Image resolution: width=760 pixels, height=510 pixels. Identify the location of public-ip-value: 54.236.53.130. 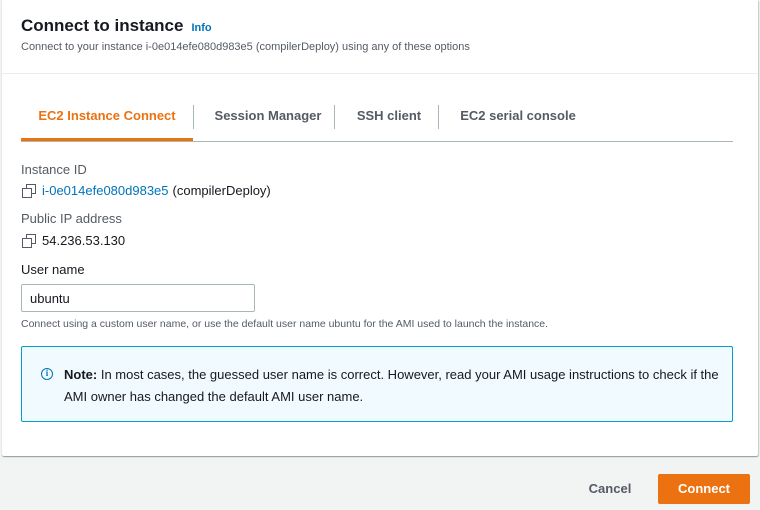
(84, 240).